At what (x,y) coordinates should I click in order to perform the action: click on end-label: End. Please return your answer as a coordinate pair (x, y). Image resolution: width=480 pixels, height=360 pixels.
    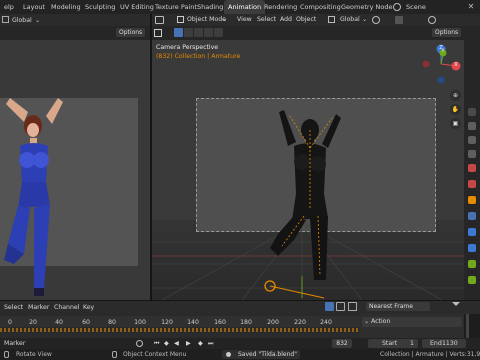
    Looking at the image, I should click on (436, 343).